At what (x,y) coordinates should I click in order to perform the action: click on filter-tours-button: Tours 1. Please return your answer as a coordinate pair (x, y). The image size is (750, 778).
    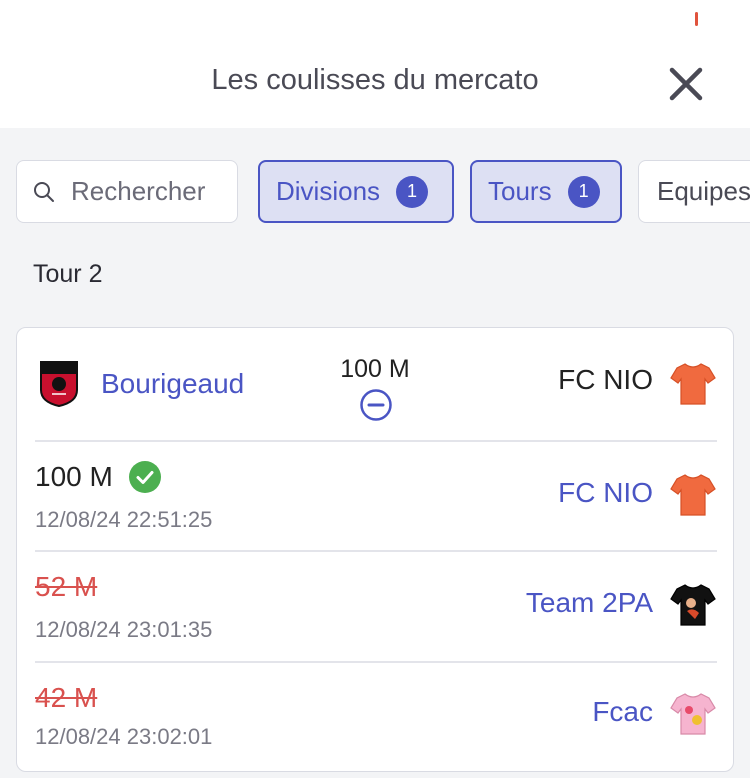
    Looking at the image, I should click on (546, 191).